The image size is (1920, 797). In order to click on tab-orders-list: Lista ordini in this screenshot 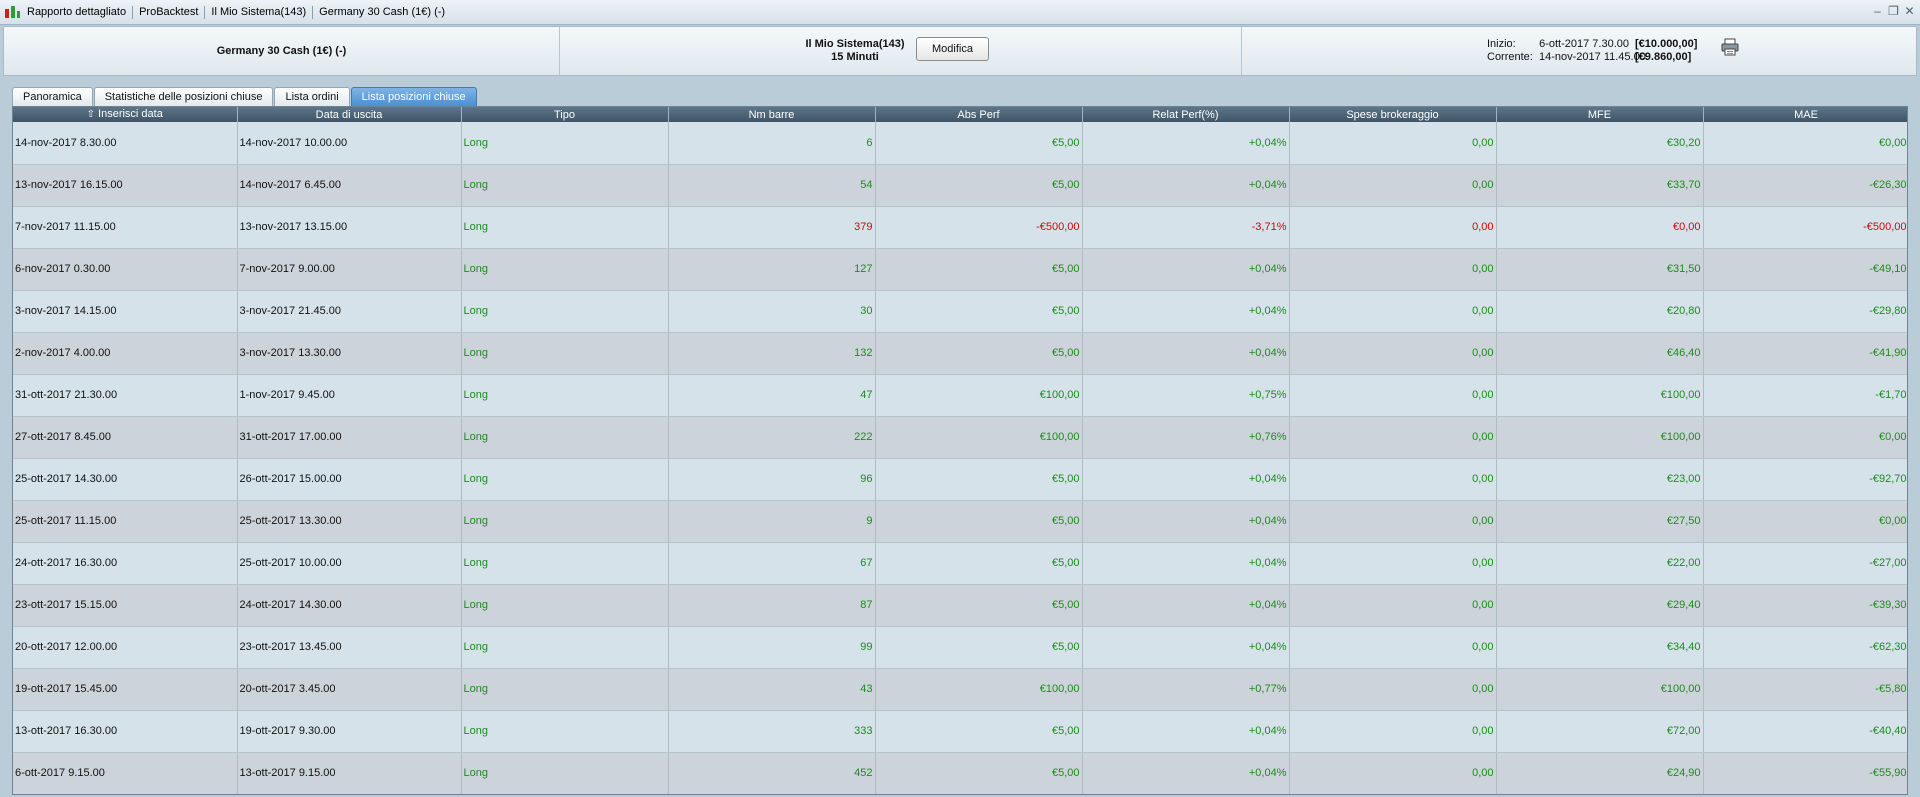, I will do `click(312, 96)`.